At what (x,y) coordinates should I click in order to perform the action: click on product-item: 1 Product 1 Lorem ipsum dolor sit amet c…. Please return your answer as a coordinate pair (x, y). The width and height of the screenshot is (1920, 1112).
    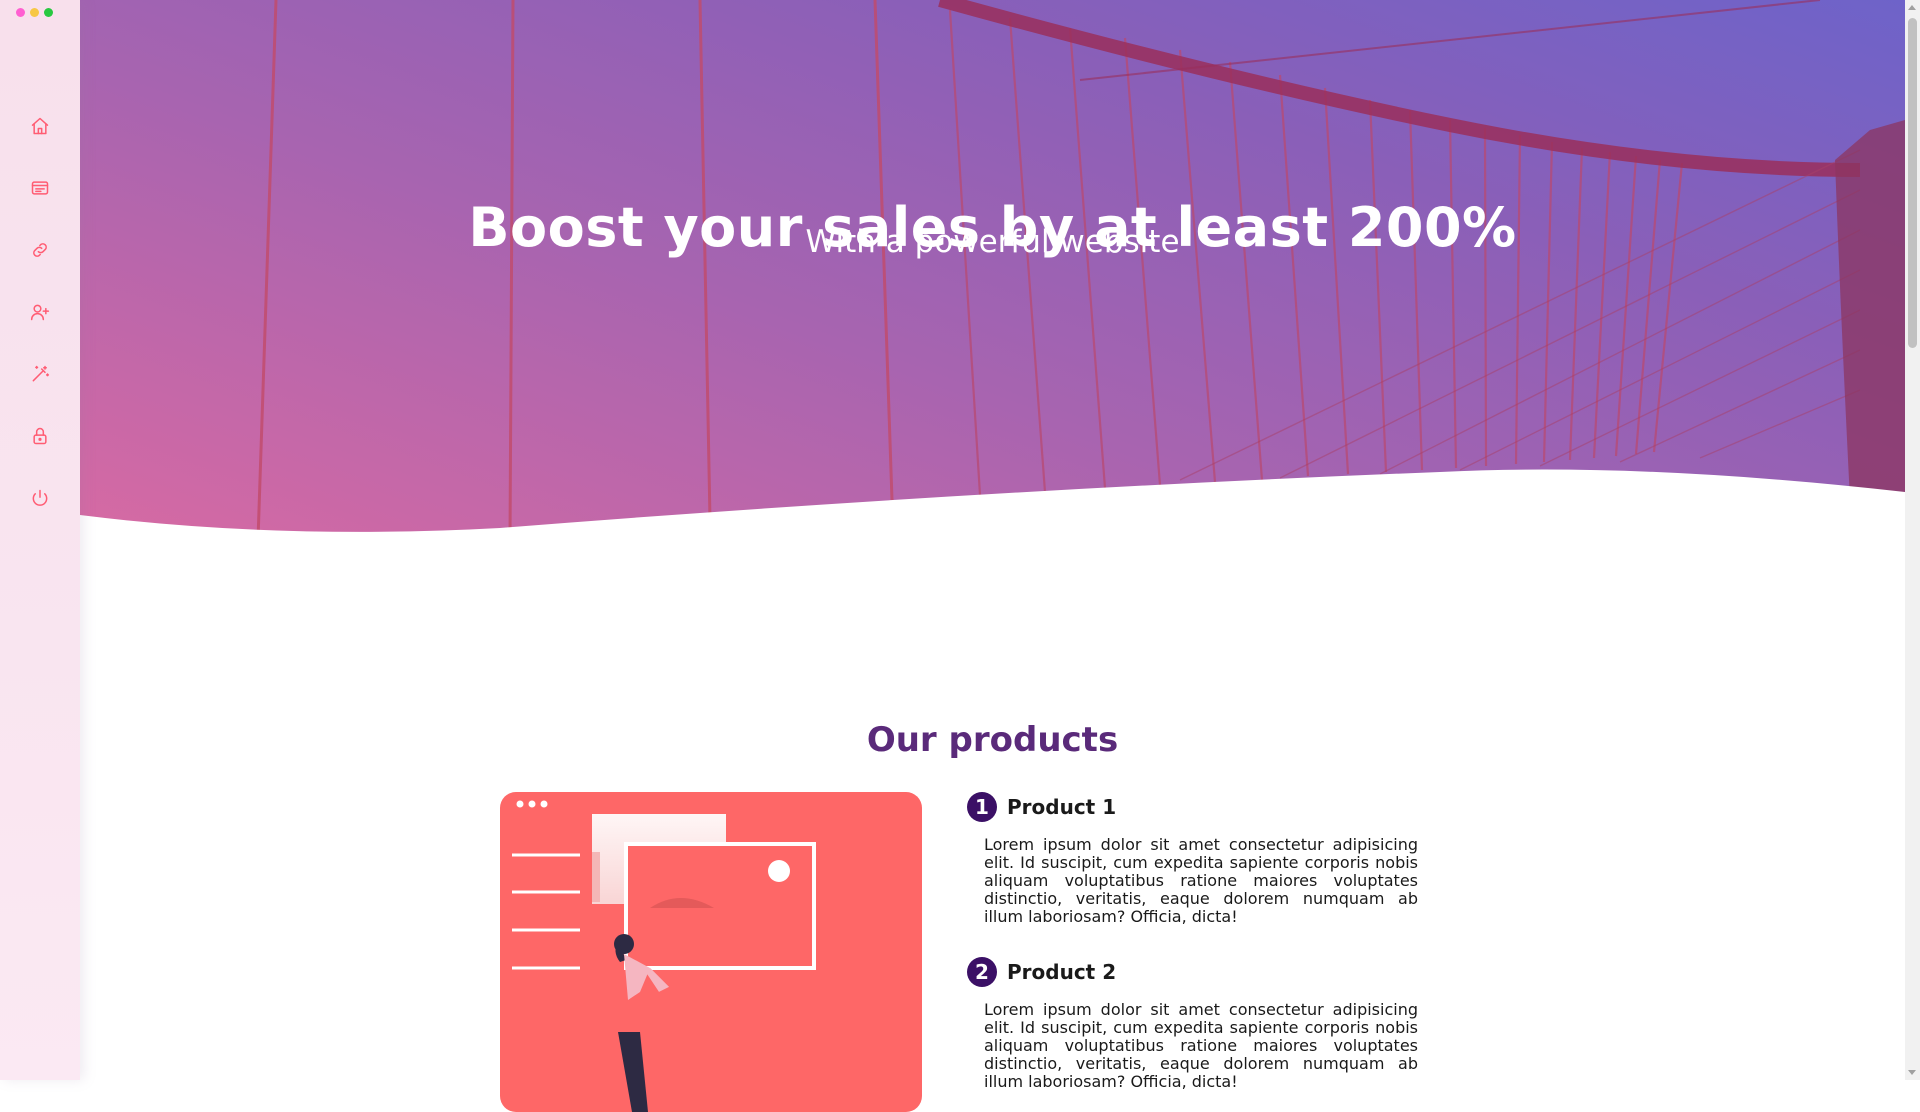
    Looking at the image, I should click on (1193, 859).